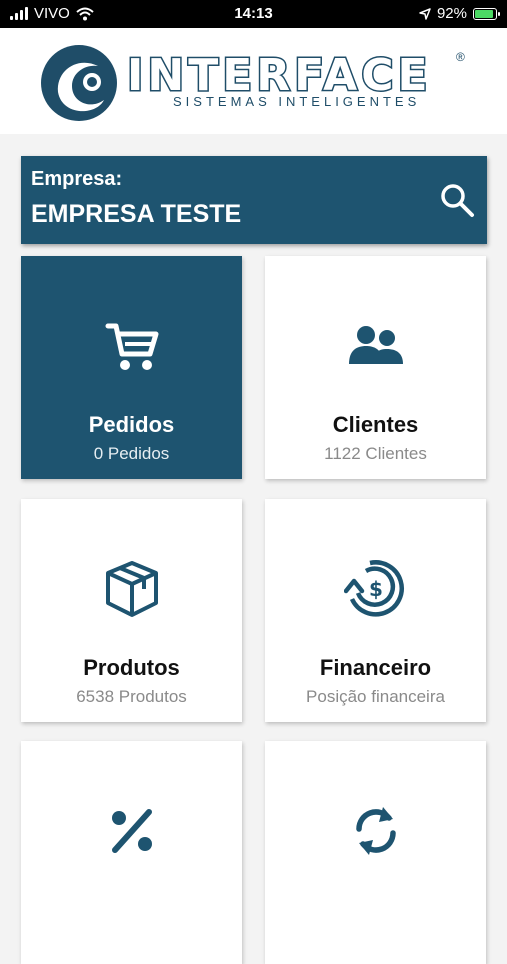 Image resolution: width=507 pixels, height=964 pixels. I want to click on battery-percent: 92%, so click(451, 13).